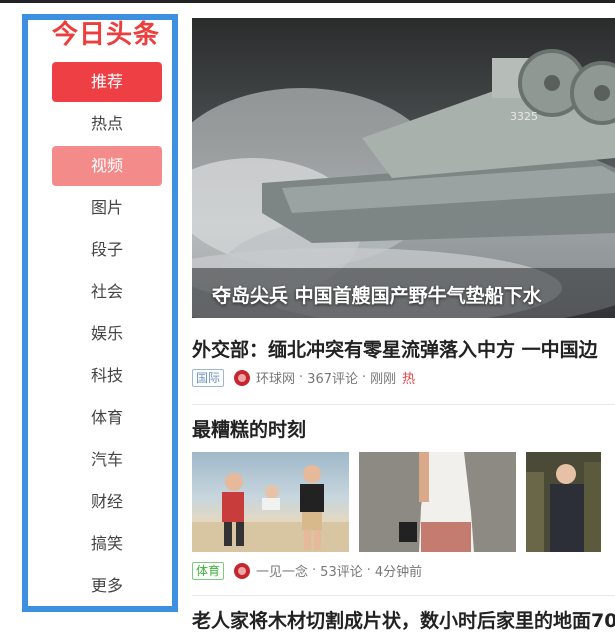  Describe the element at coordinates (107, 82) in the screenshot. I see `nav-item-recommend: 推荐` at that location.